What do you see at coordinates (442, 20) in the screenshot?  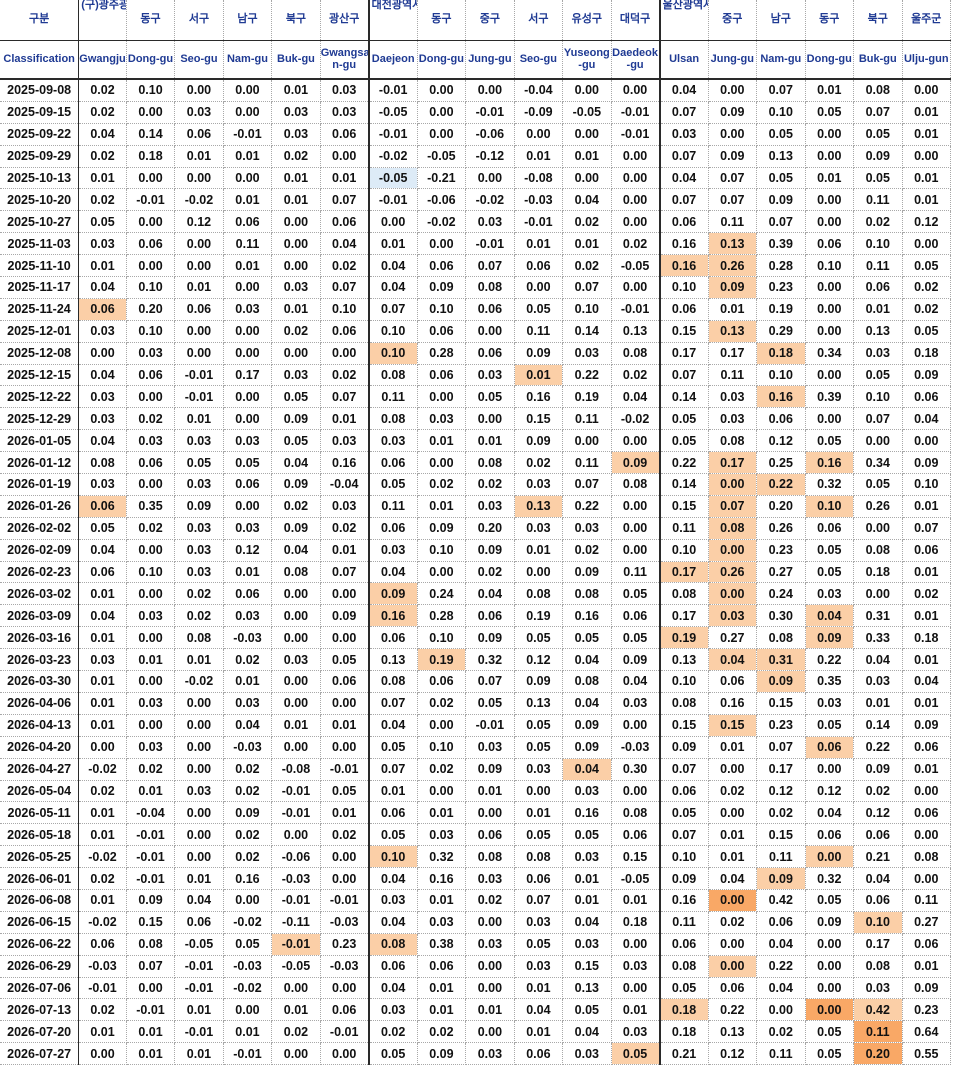 I see `header-kr-col8: 동구` at bounding box center [442, 20].